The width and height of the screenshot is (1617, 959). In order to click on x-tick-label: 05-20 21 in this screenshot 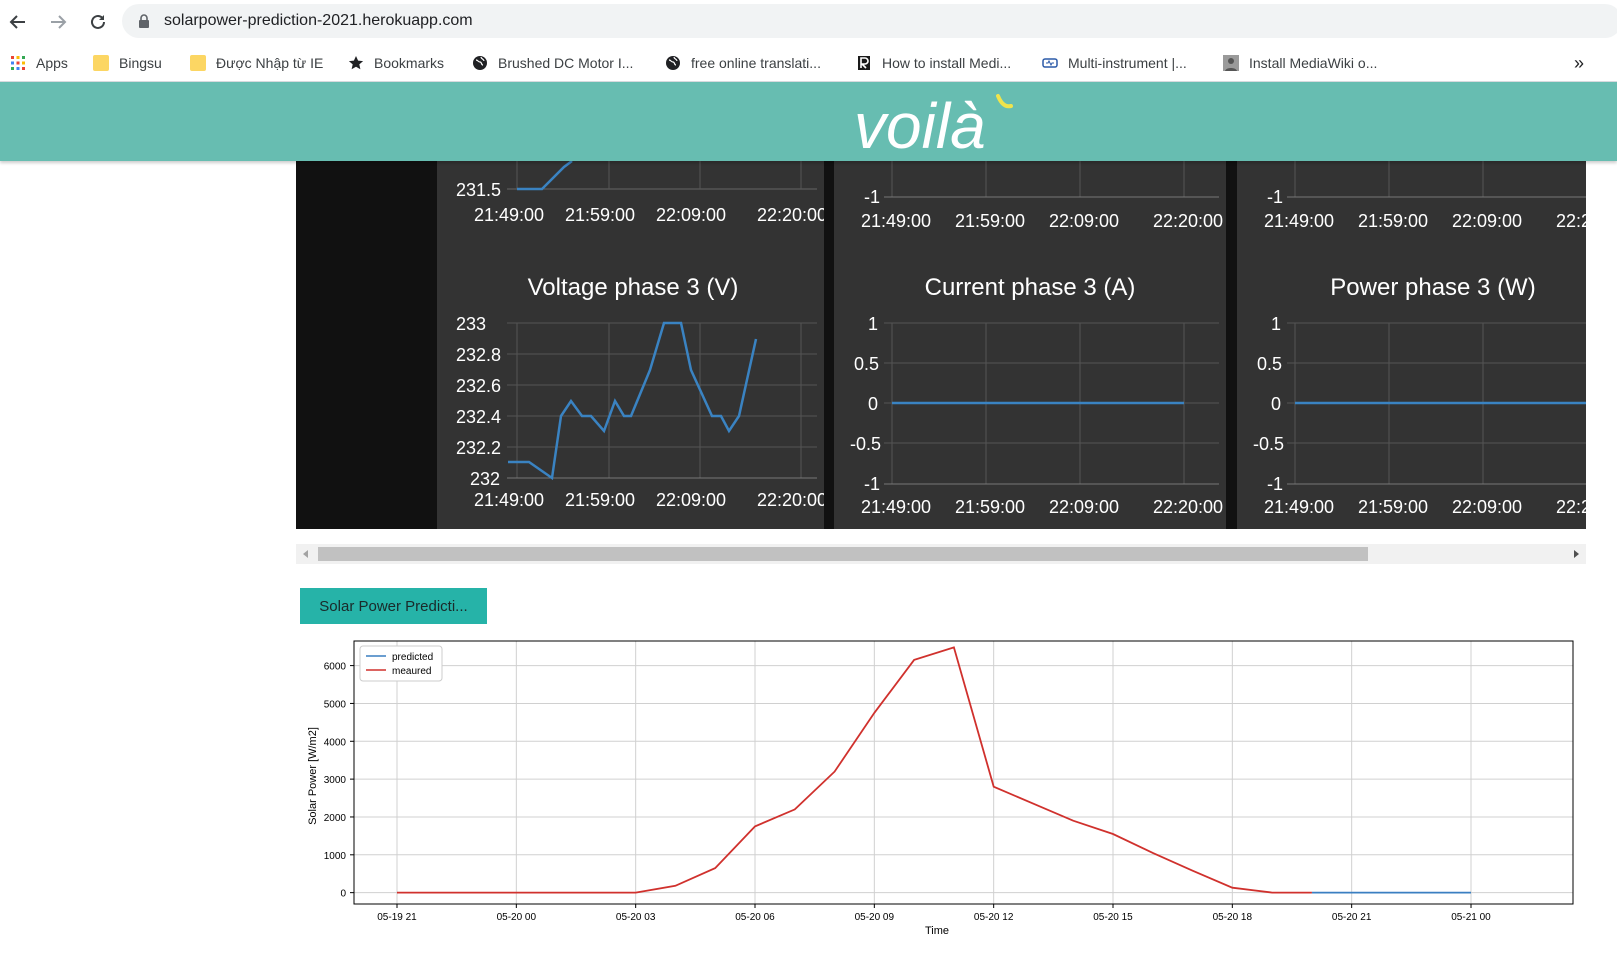, I will do `click(1352, 917)`.